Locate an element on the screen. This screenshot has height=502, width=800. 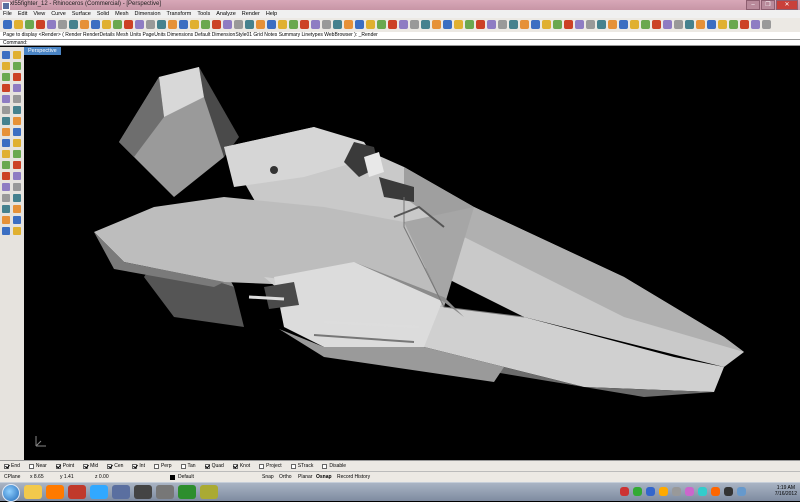
menu-help: Help is located at coordinates (271, 14).